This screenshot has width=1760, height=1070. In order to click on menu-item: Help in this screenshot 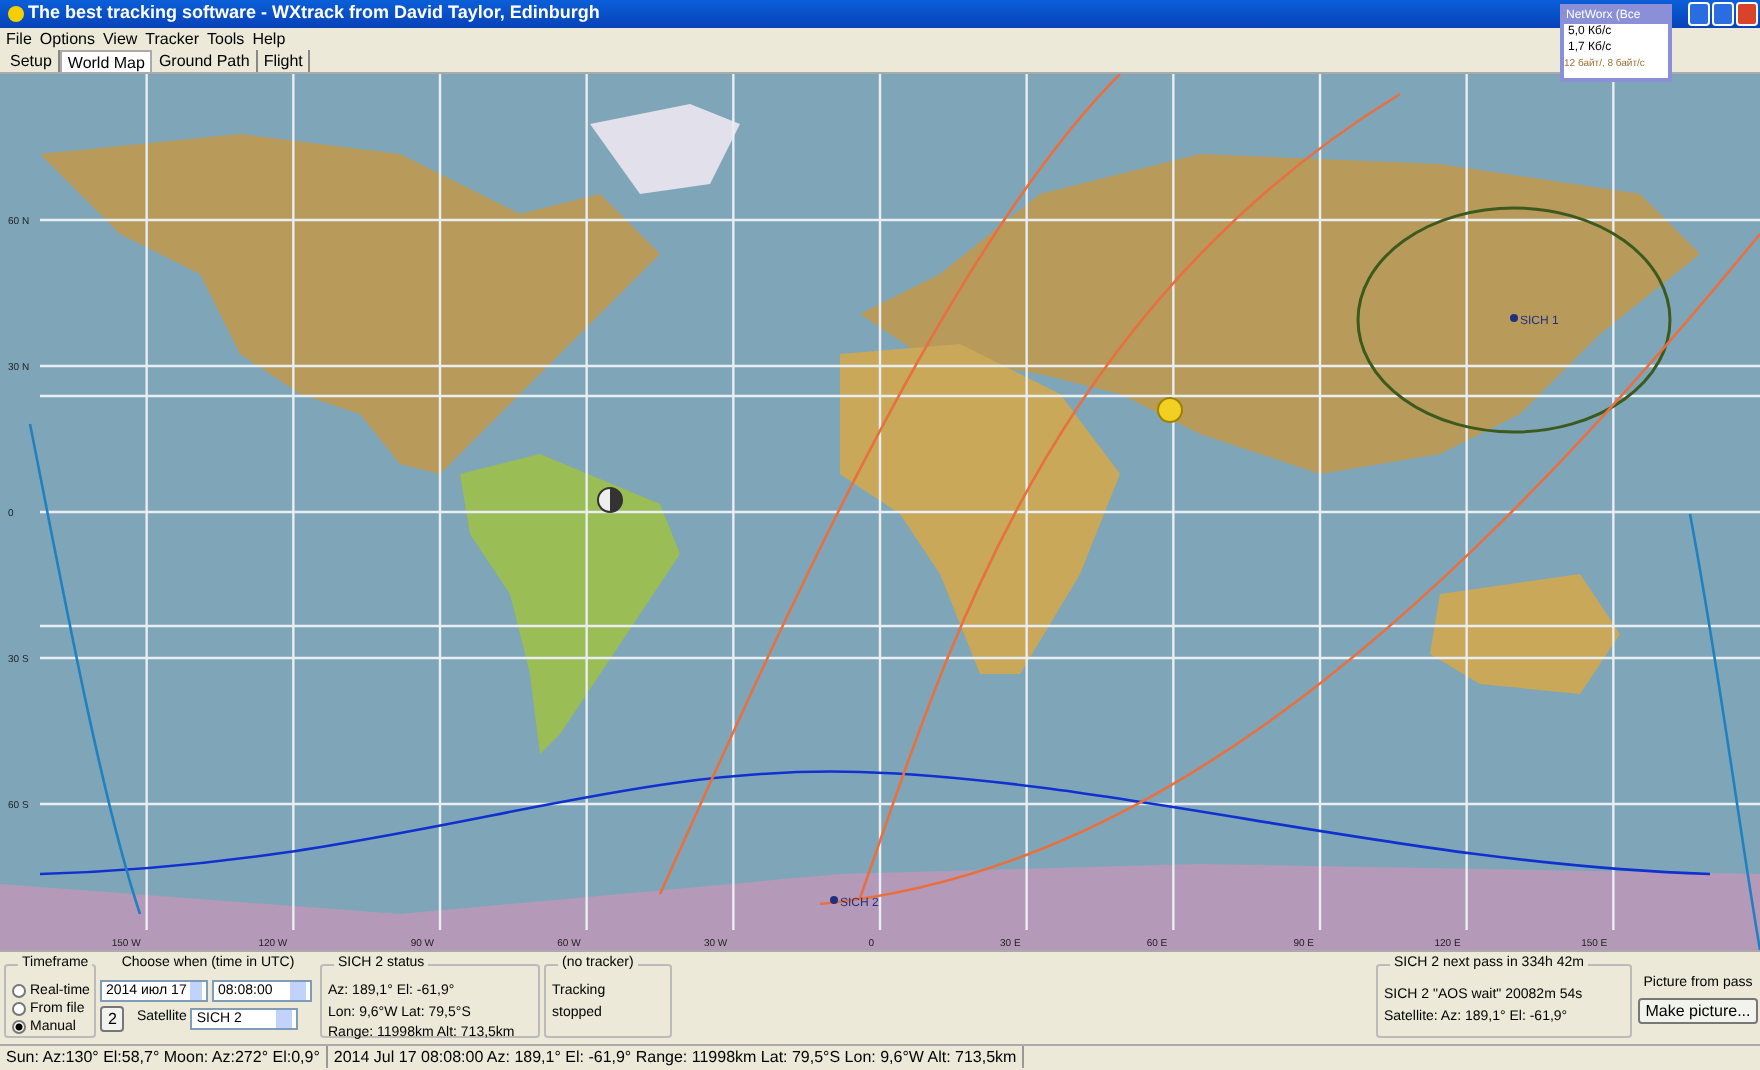, I will do `click(269, 39)`.